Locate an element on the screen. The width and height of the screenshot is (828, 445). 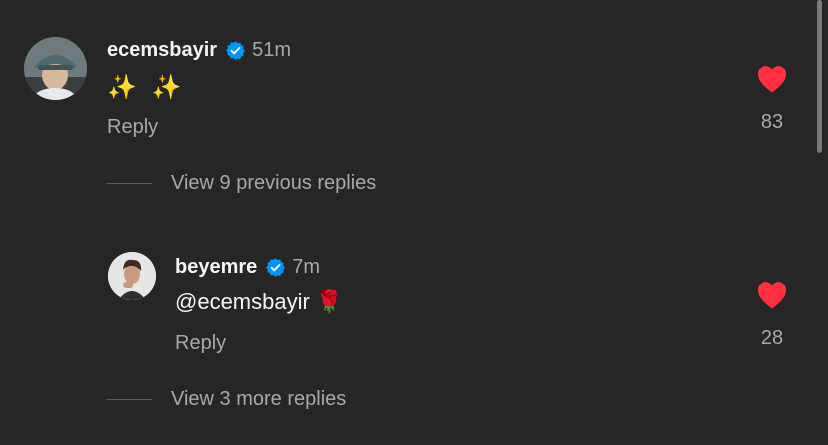
username: beyemre is located at coordinates (216, 267).